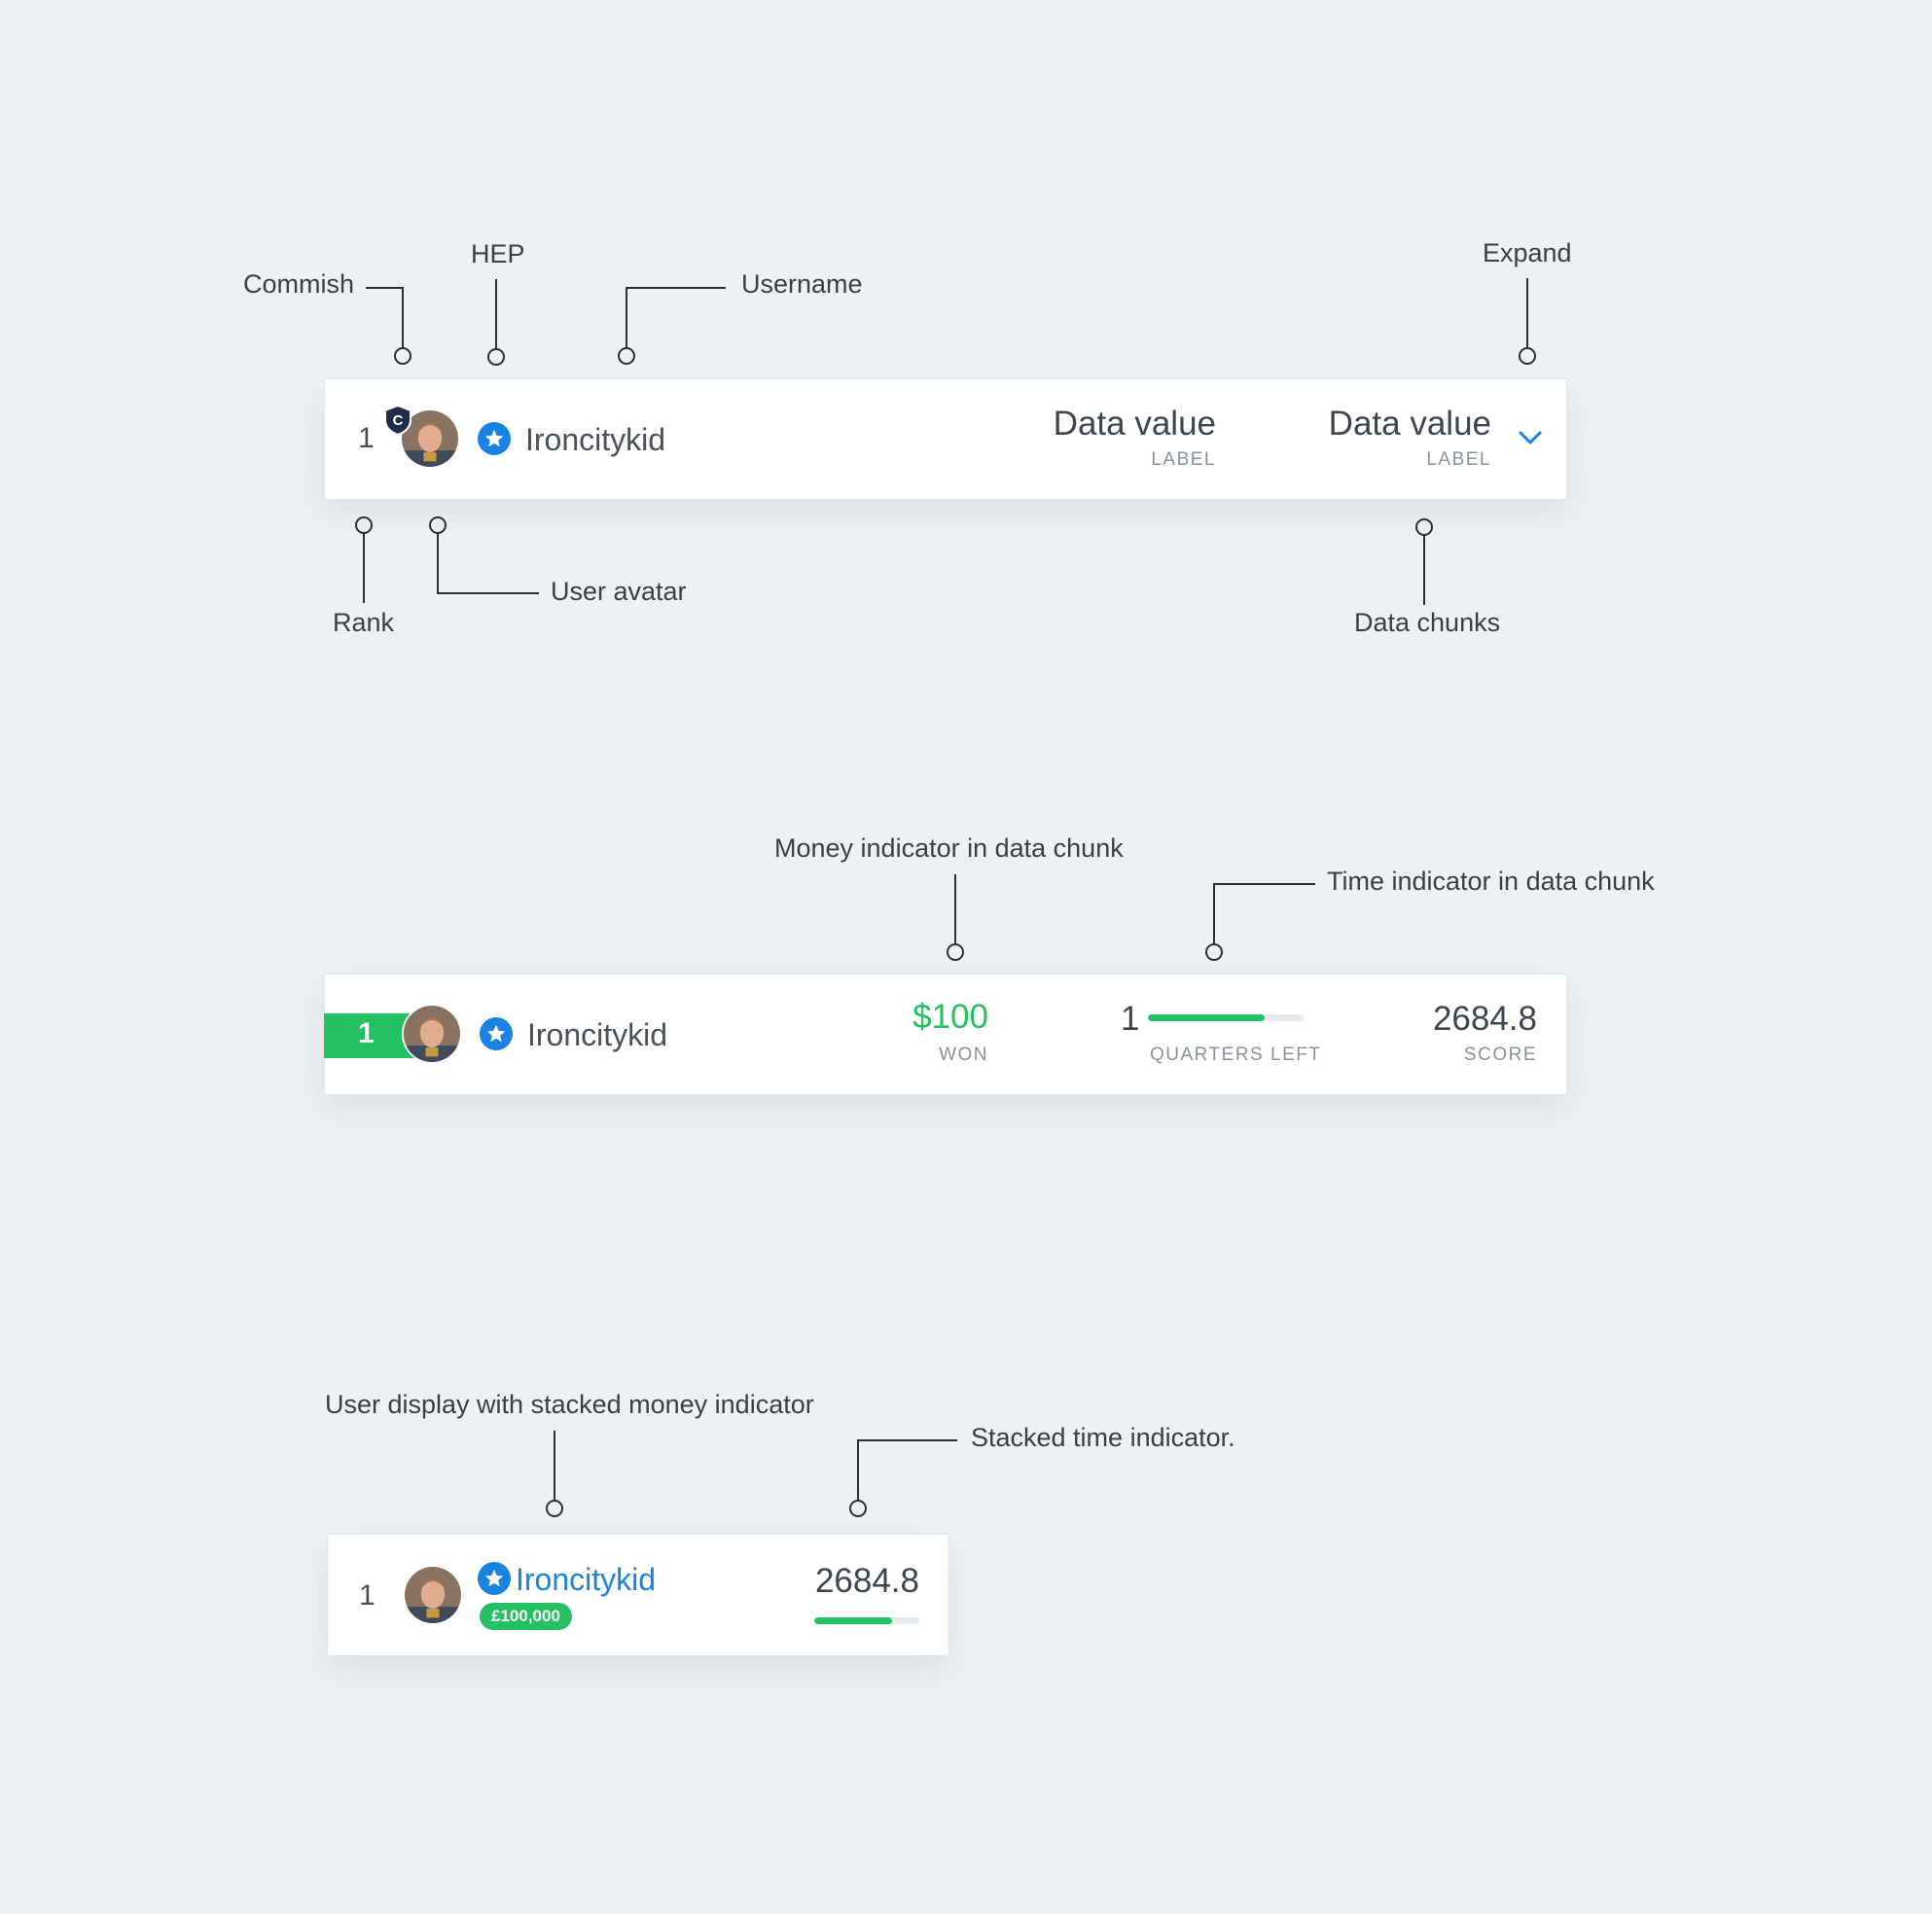 This screenshot has height=1914, width=1932. Describe the element at coordinates (1427, 623) in the screenshot. I see `callout-data-chunks: Data chunks` at that location.